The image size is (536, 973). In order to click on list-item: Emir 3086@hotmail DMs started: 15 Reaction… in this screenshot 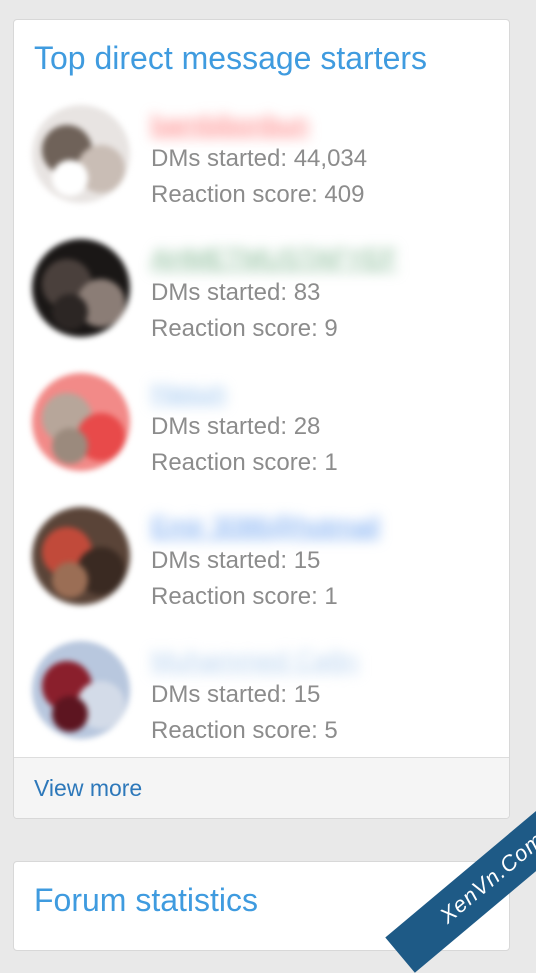, I will do `click(261, 568)`.